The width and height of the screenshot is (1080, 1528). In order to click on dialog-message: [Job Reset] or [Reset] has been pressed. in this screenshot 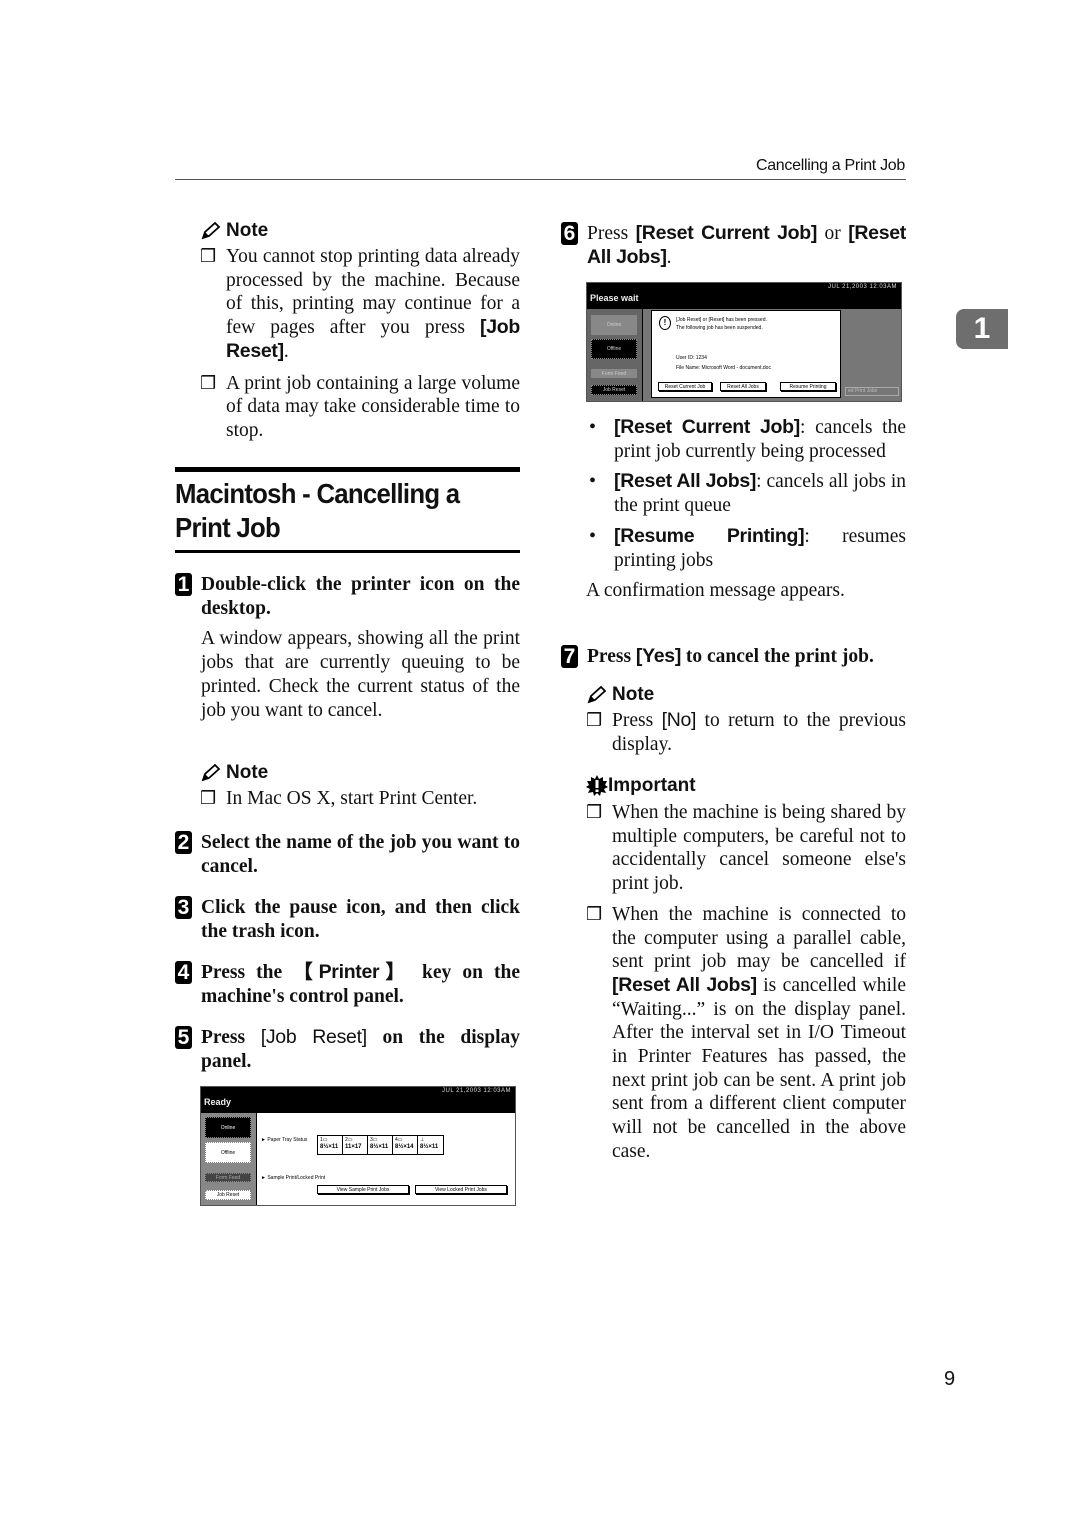, I will do `click(721, 320)`.